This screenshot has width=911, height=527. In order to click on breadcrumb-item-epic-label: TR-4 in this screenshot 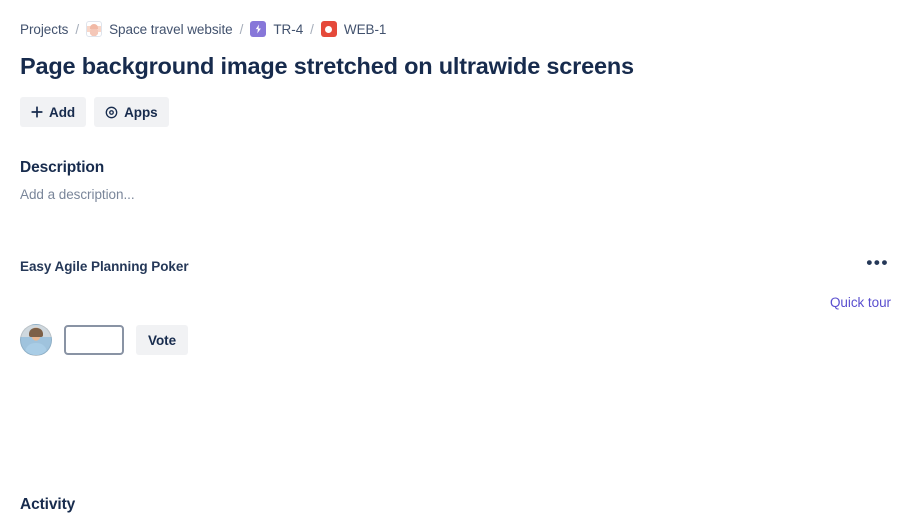, I will do `click(288, 29)`.